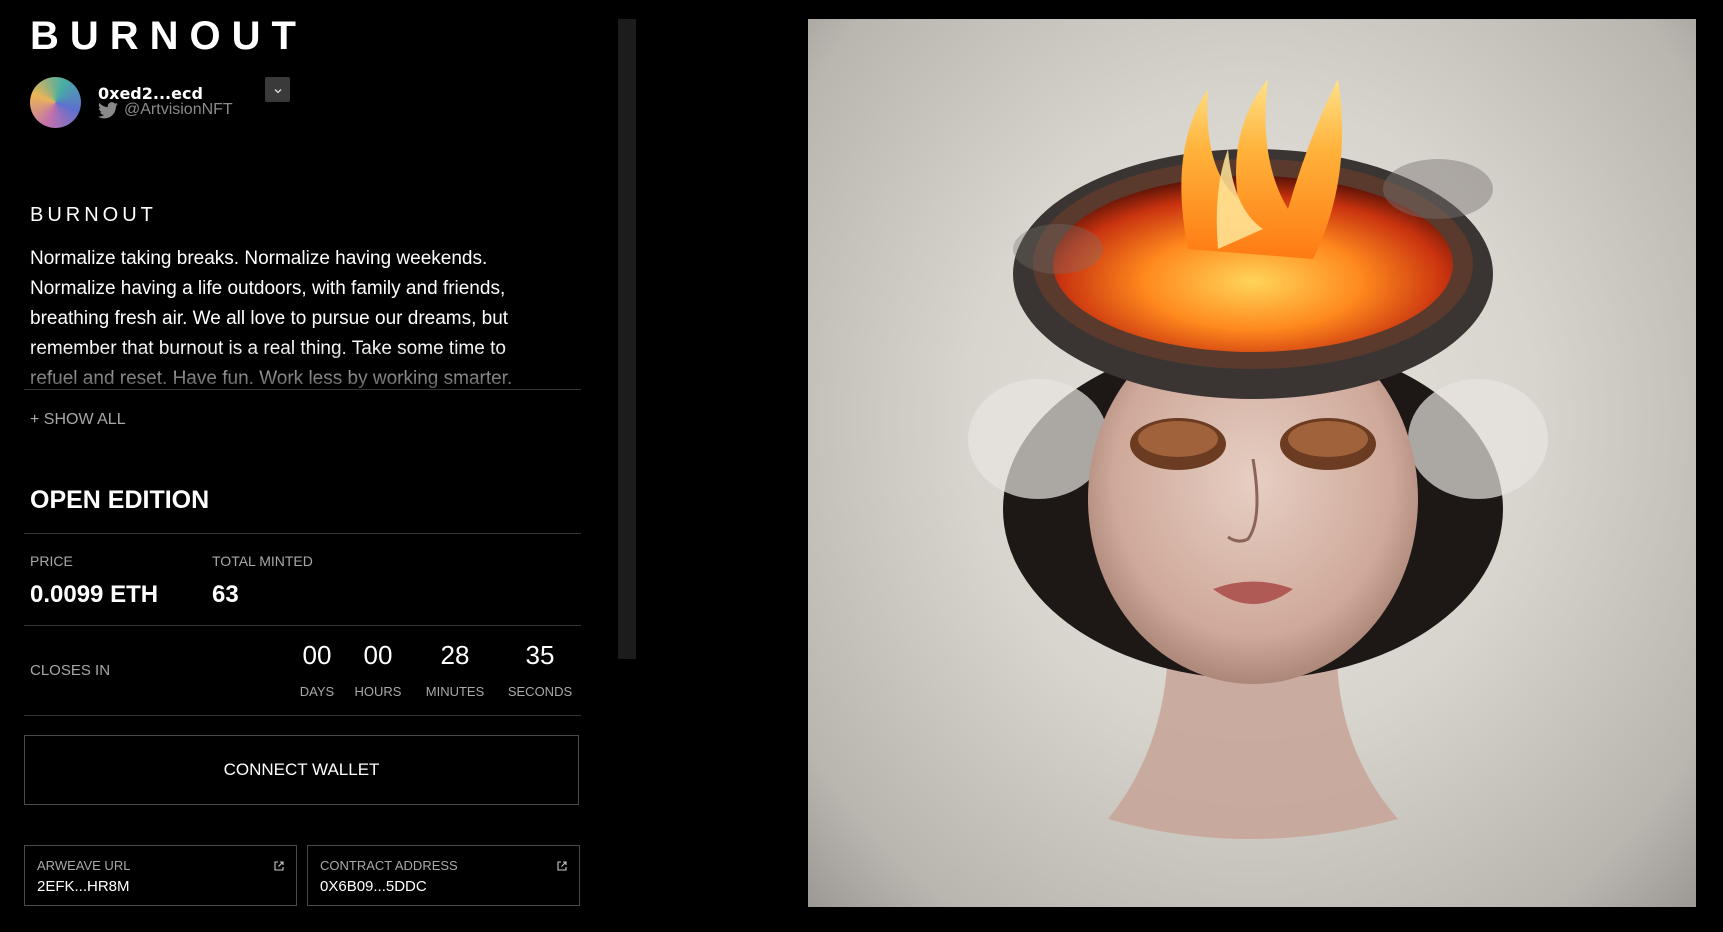 This screenshot has height=932, width=1723. What do you see at coordinates (51, 561) in the screenshot?
I see `price-label: PRICE` at bounding box center [51, 561].